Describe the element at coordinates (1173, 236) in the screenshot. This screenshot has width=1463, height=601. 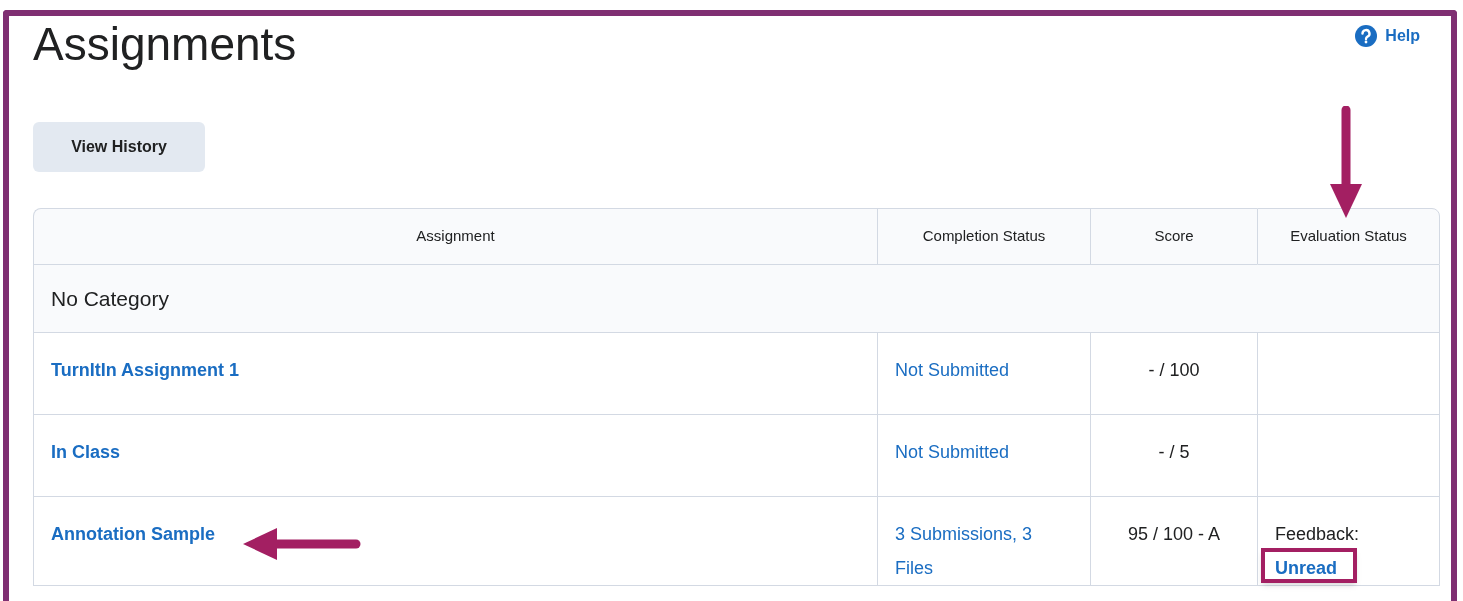
I see `column-header: Score` at that location.